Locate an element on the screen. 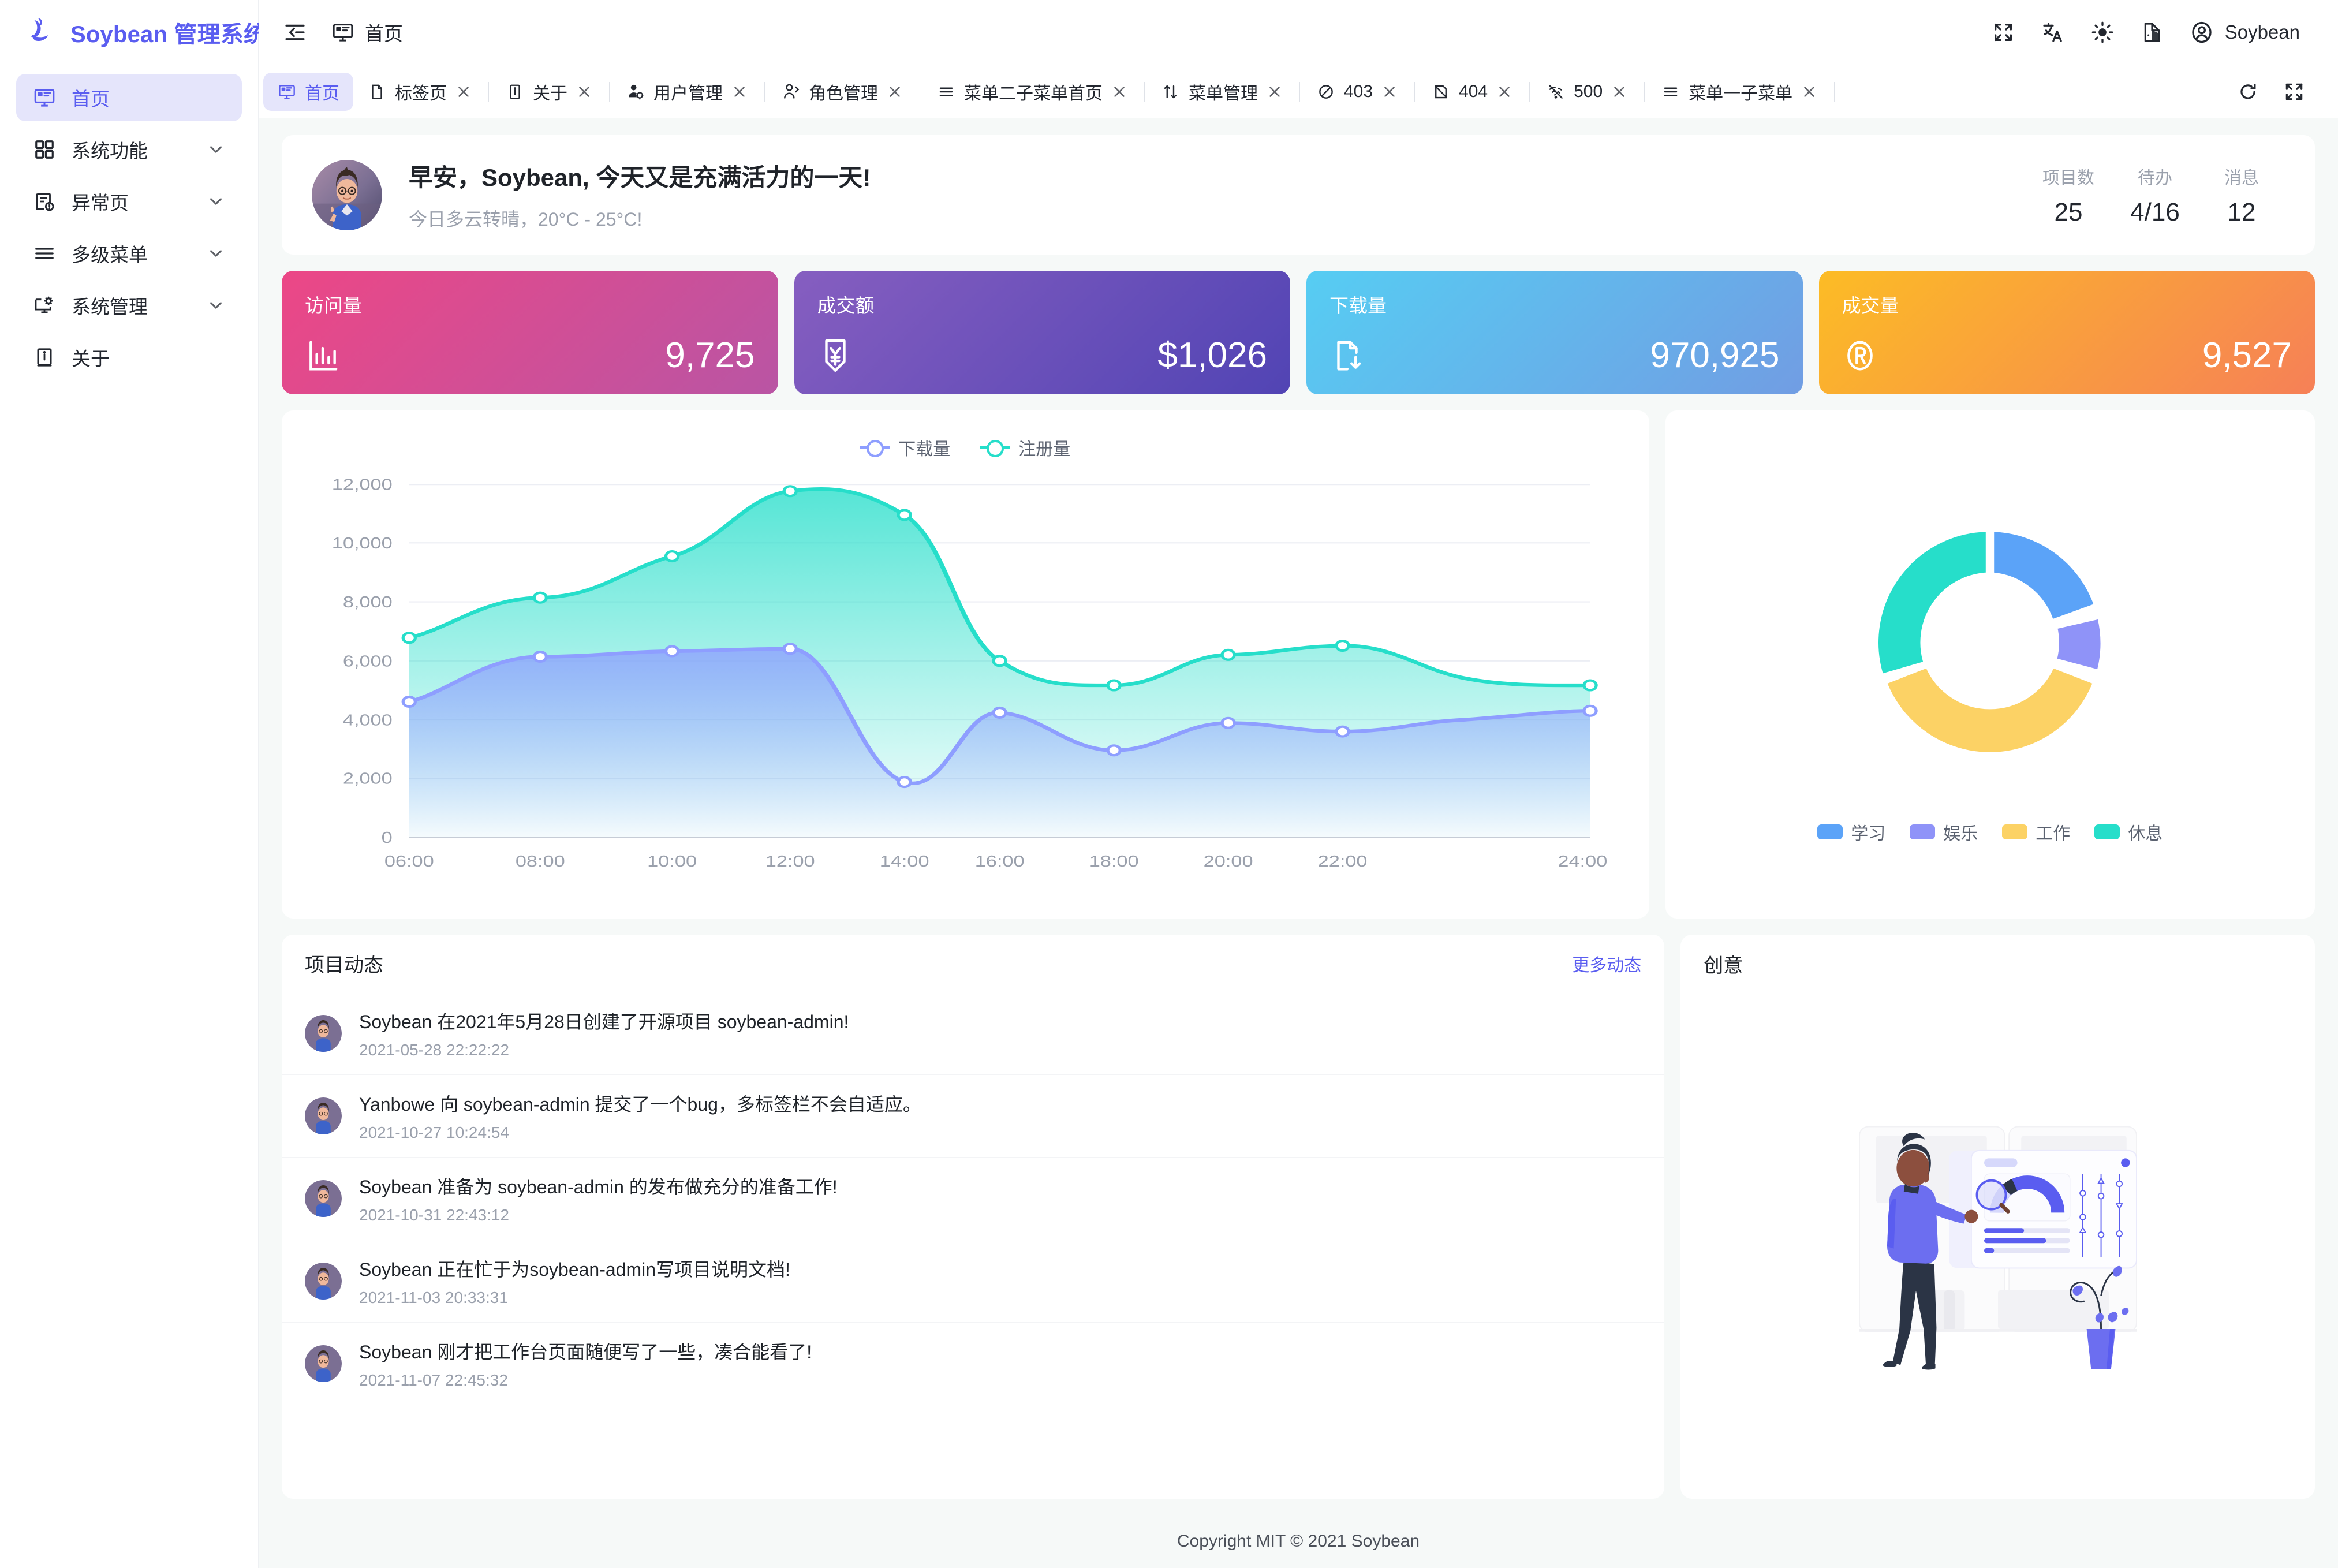 This screenshot has height=1568, width=2338. tab-menu-management: 菜单管理 is located at coordinates (1222, 92).